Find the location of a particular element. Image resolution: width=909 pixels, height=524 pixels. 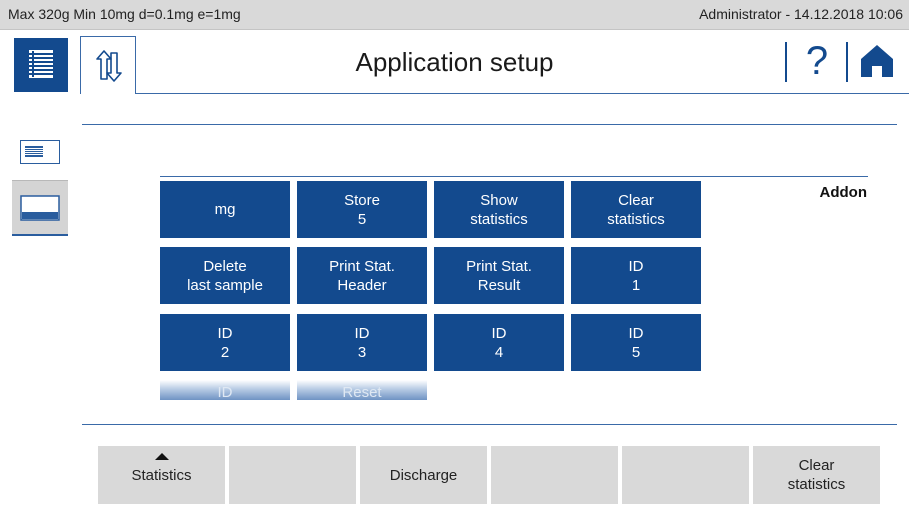

softkey-statistics: Statistics is located at coordinates (162, 475).